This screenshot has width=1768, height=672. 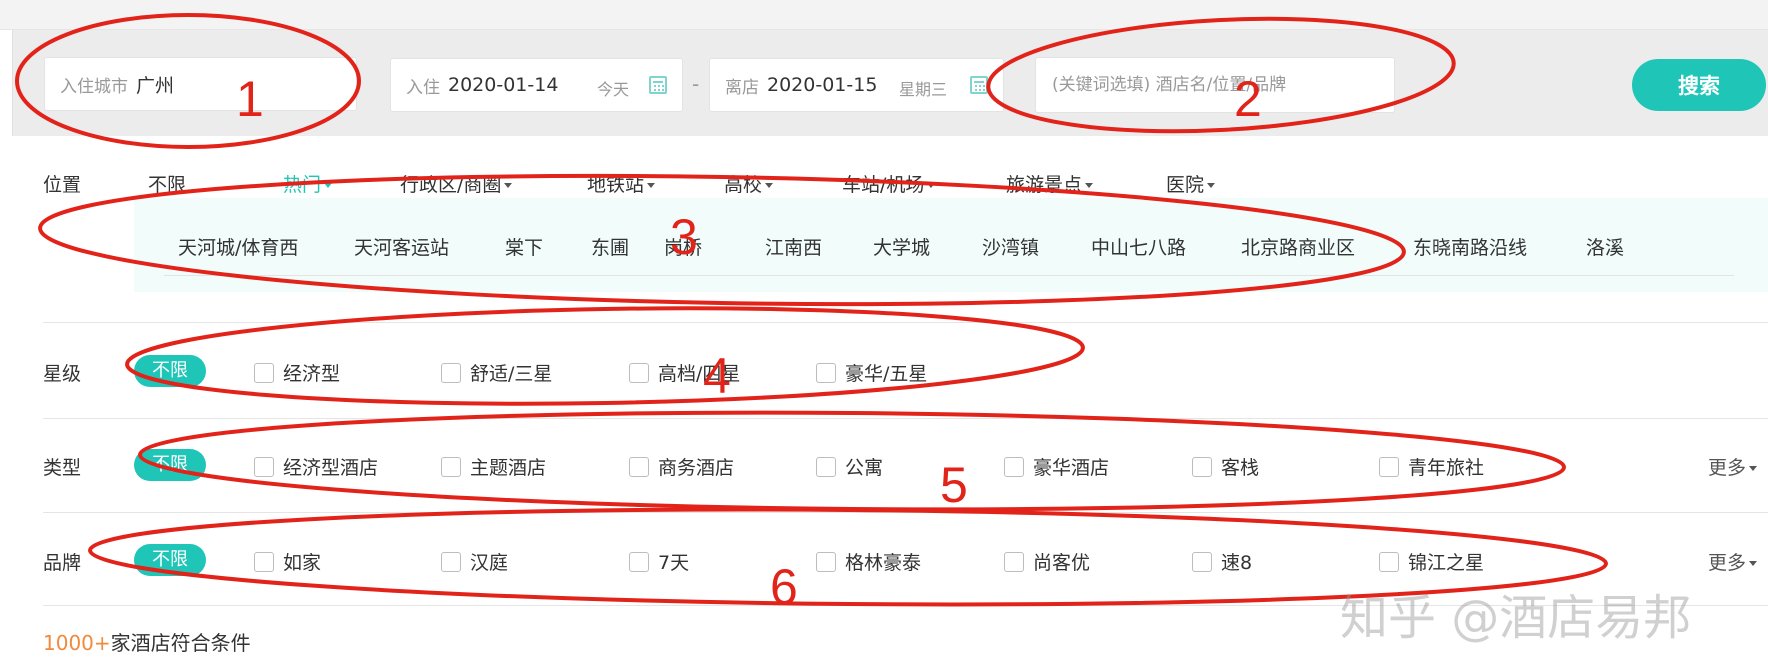 What do you see at coordinates (717, 376) in the screenshot?
I see `annotation-number: 4` at bounding box center [717, 376].